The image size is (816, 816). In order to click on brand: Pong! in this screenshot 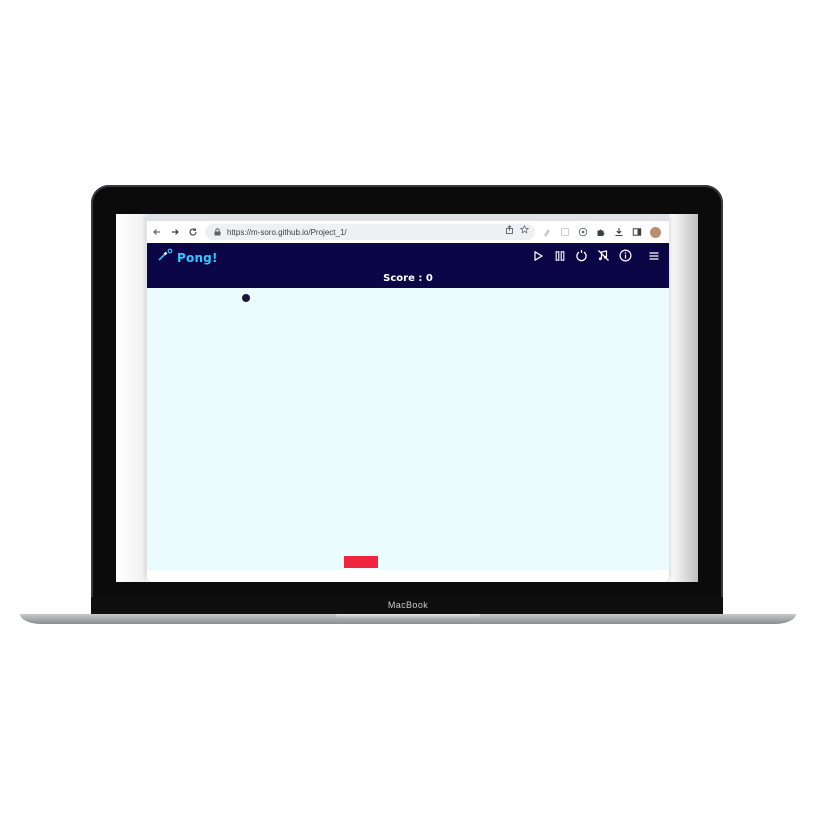, I will do `click(187, 257)`.